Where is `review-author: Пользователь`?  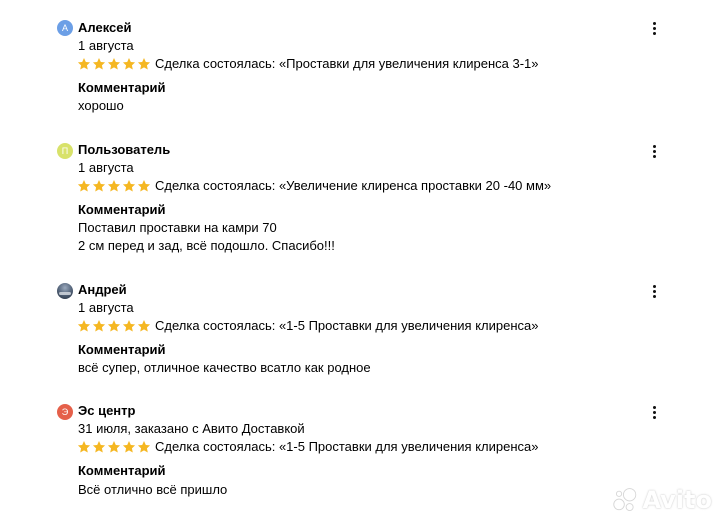
review-author: Пользователь is located at coordinates (124, 150).